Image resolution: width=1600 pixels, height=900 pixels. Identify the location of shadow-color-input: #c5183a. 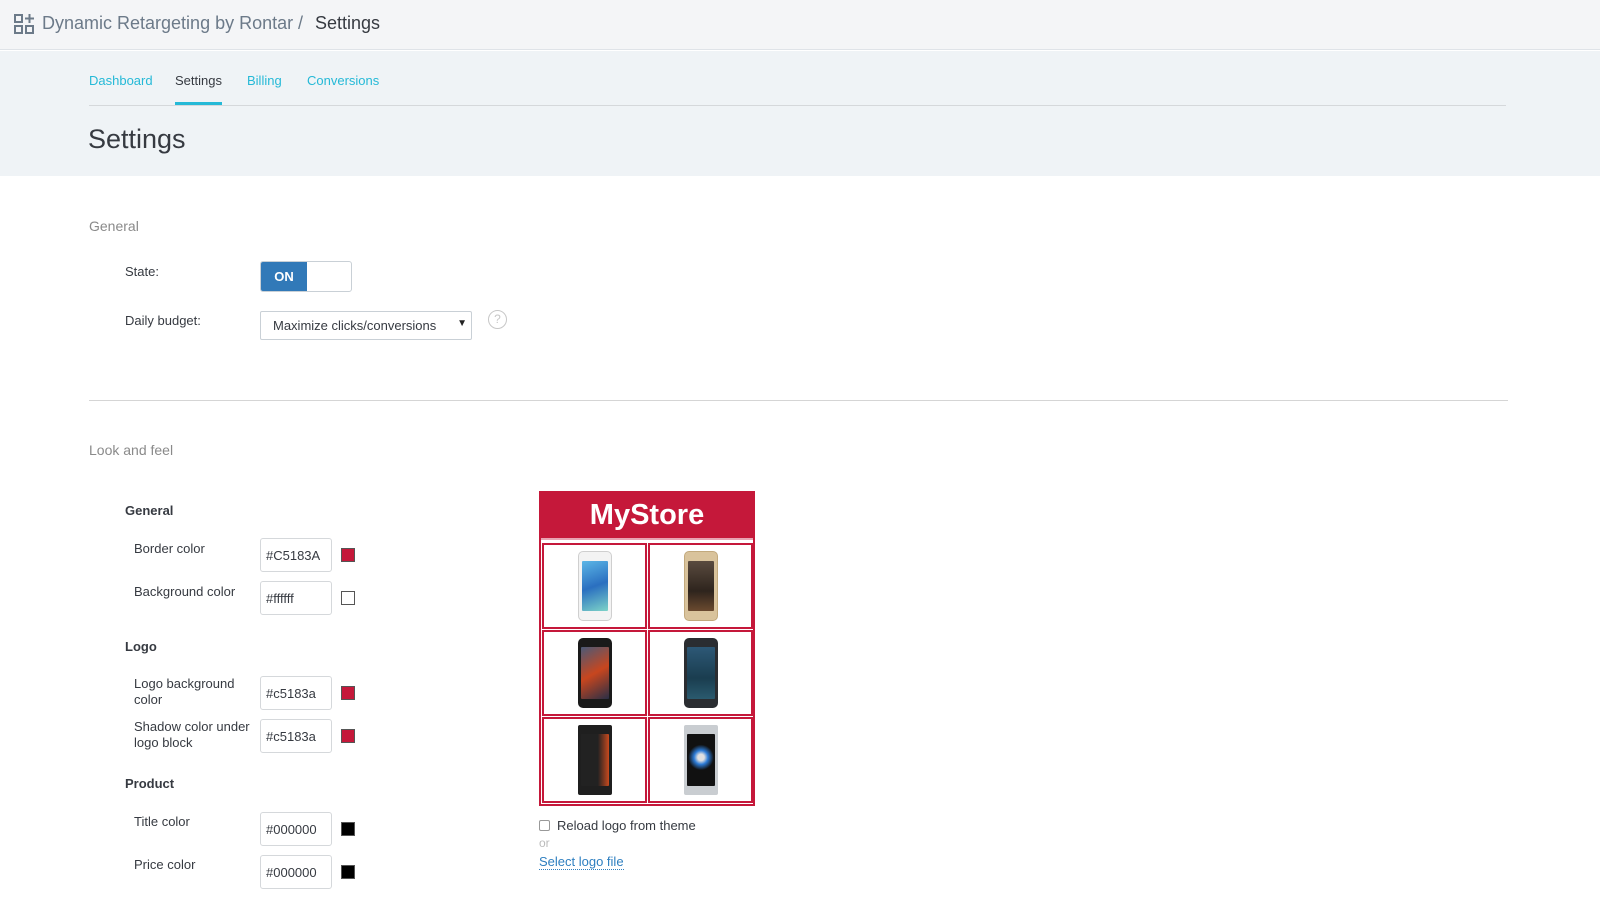
(296, 736).